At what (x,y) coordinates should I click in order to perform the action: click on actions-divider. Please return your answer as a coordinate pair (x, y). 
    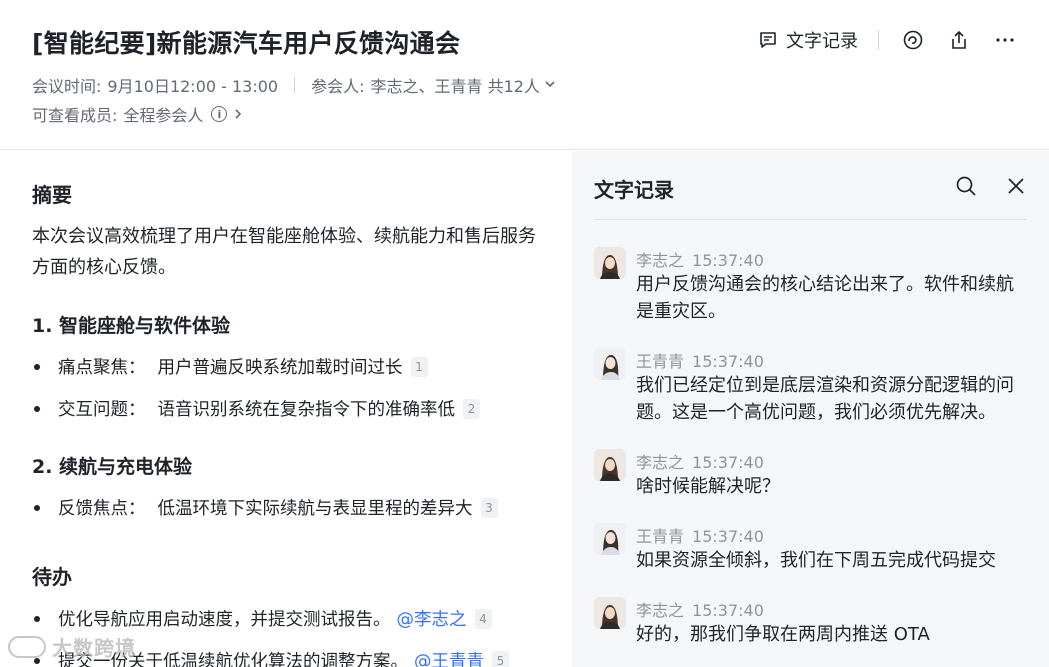
    Looking at the image, I should click on (878, 40).